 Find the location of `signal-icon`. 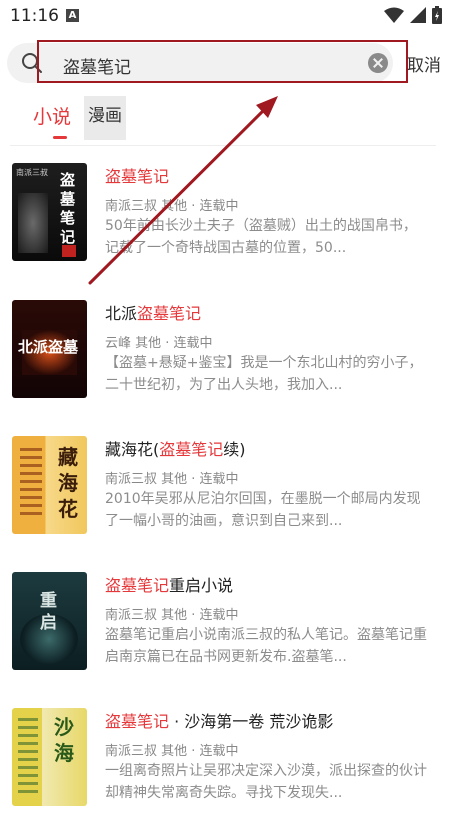

signal-icon is located at coordinates (418, 15).